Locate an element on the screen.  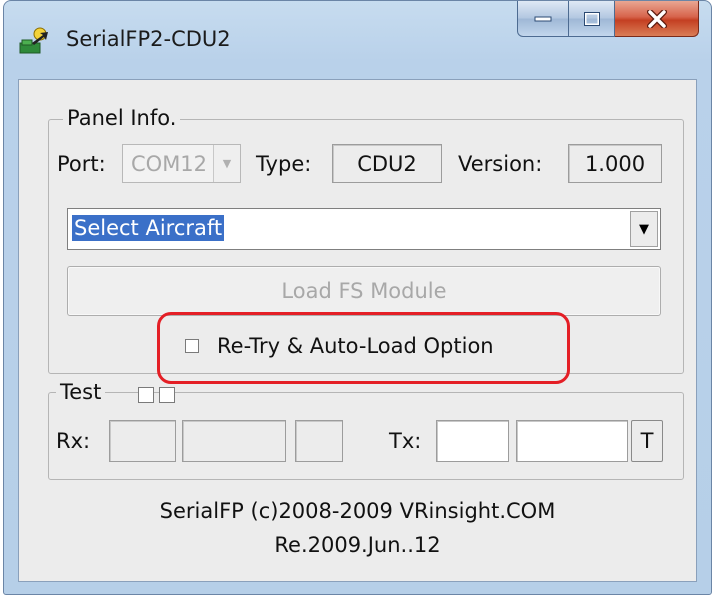
test-label: Test is located at coordinates (81, 392).